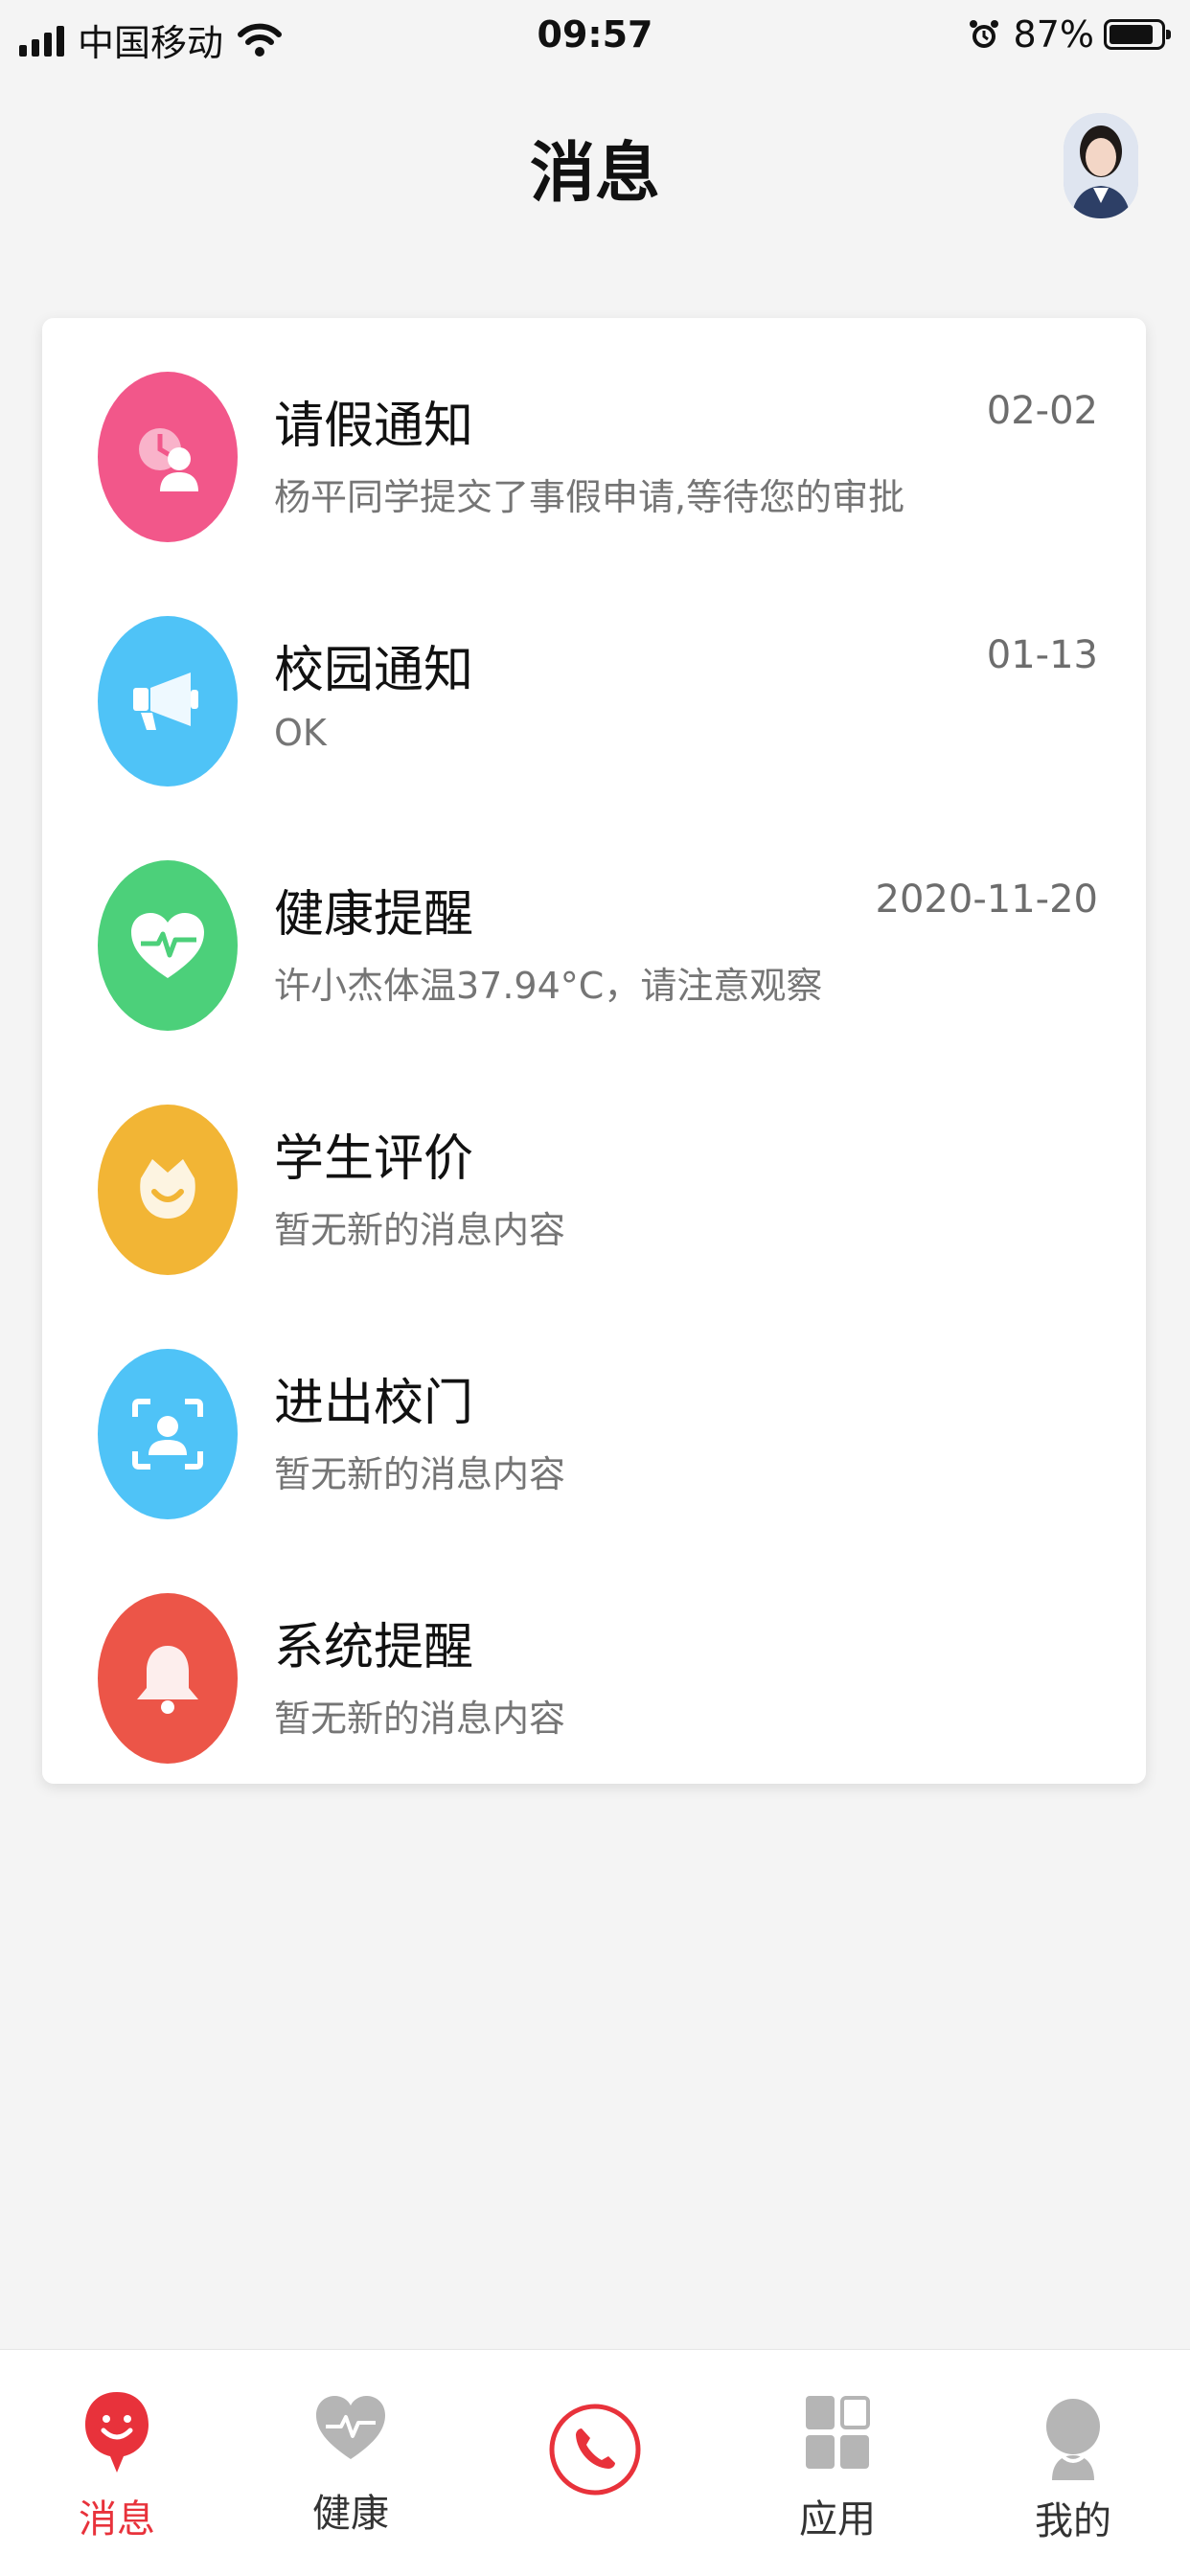 The height and width of the screenshot is (2576, 1190). Describe the element at coordinates (374, 1648) in the screenshot. I see `message-title: 系统提醒` at that location.